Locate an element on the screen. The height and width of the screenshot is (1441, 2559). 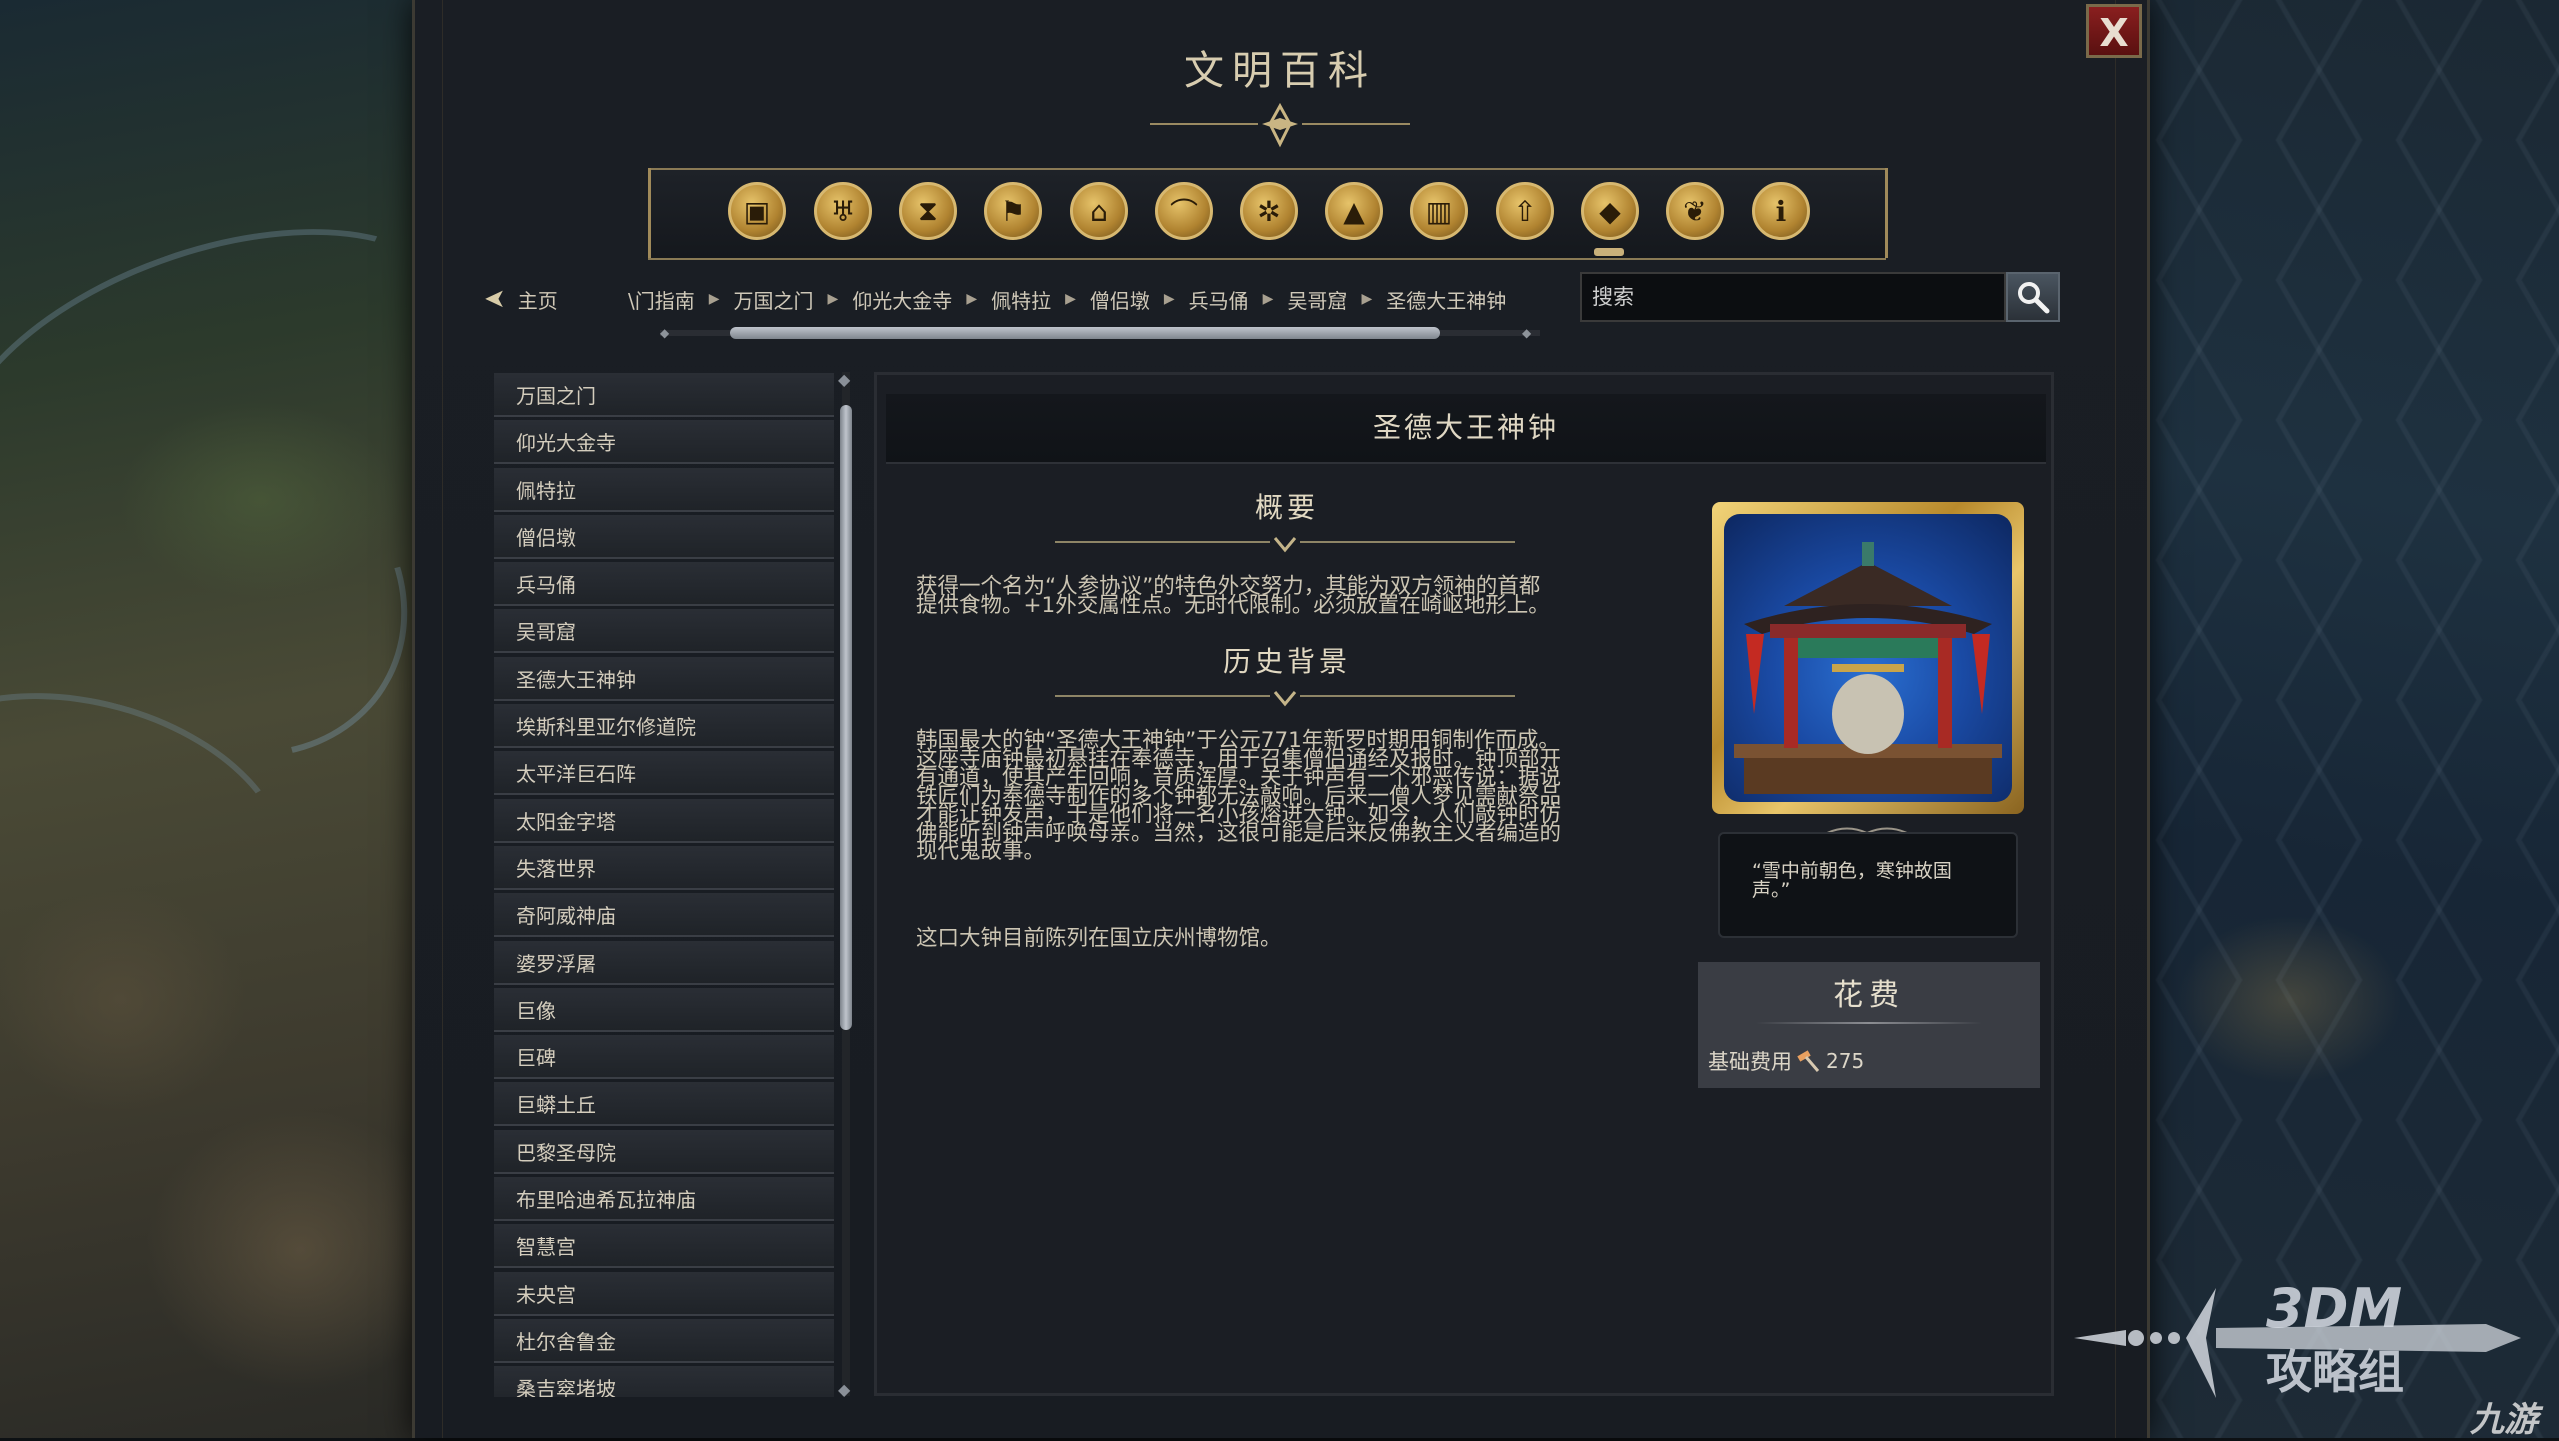
active-category-indicator is located at coordinates (1609, 252).